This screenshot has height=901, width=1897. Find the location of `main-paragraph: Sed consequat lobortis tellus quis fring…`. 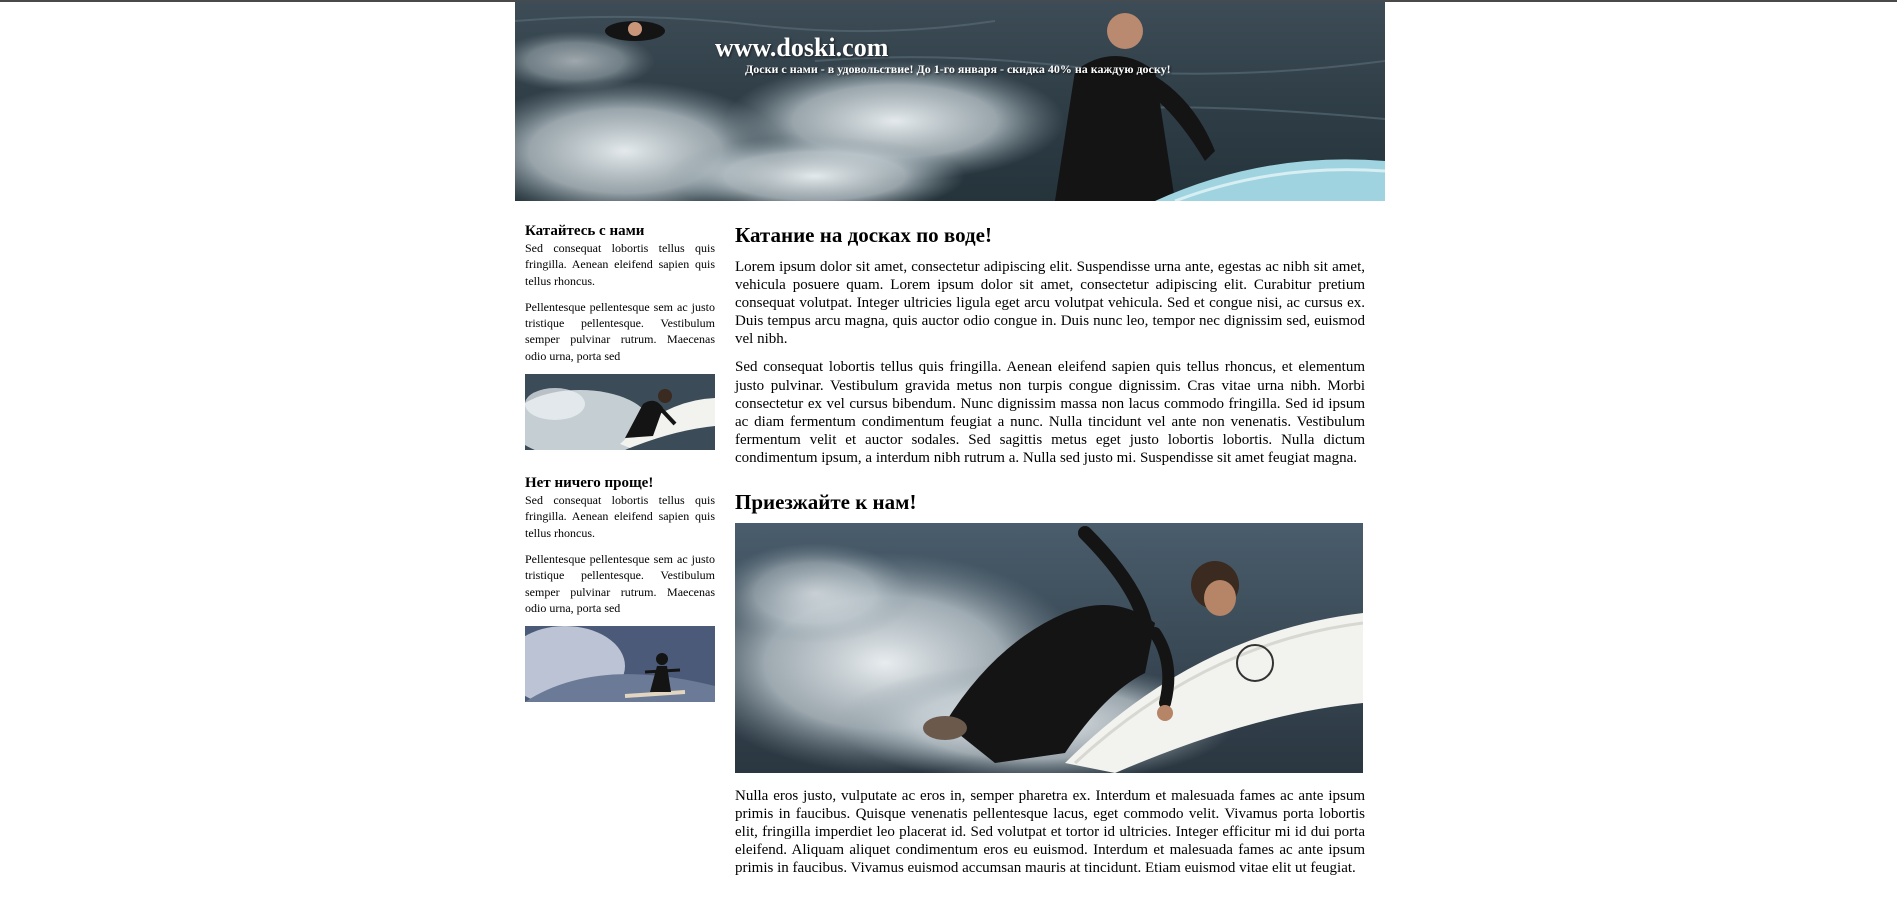

main-paragraph: Sed consequat lobortis tellus quis fring… is located at coordinates (1050, 412).